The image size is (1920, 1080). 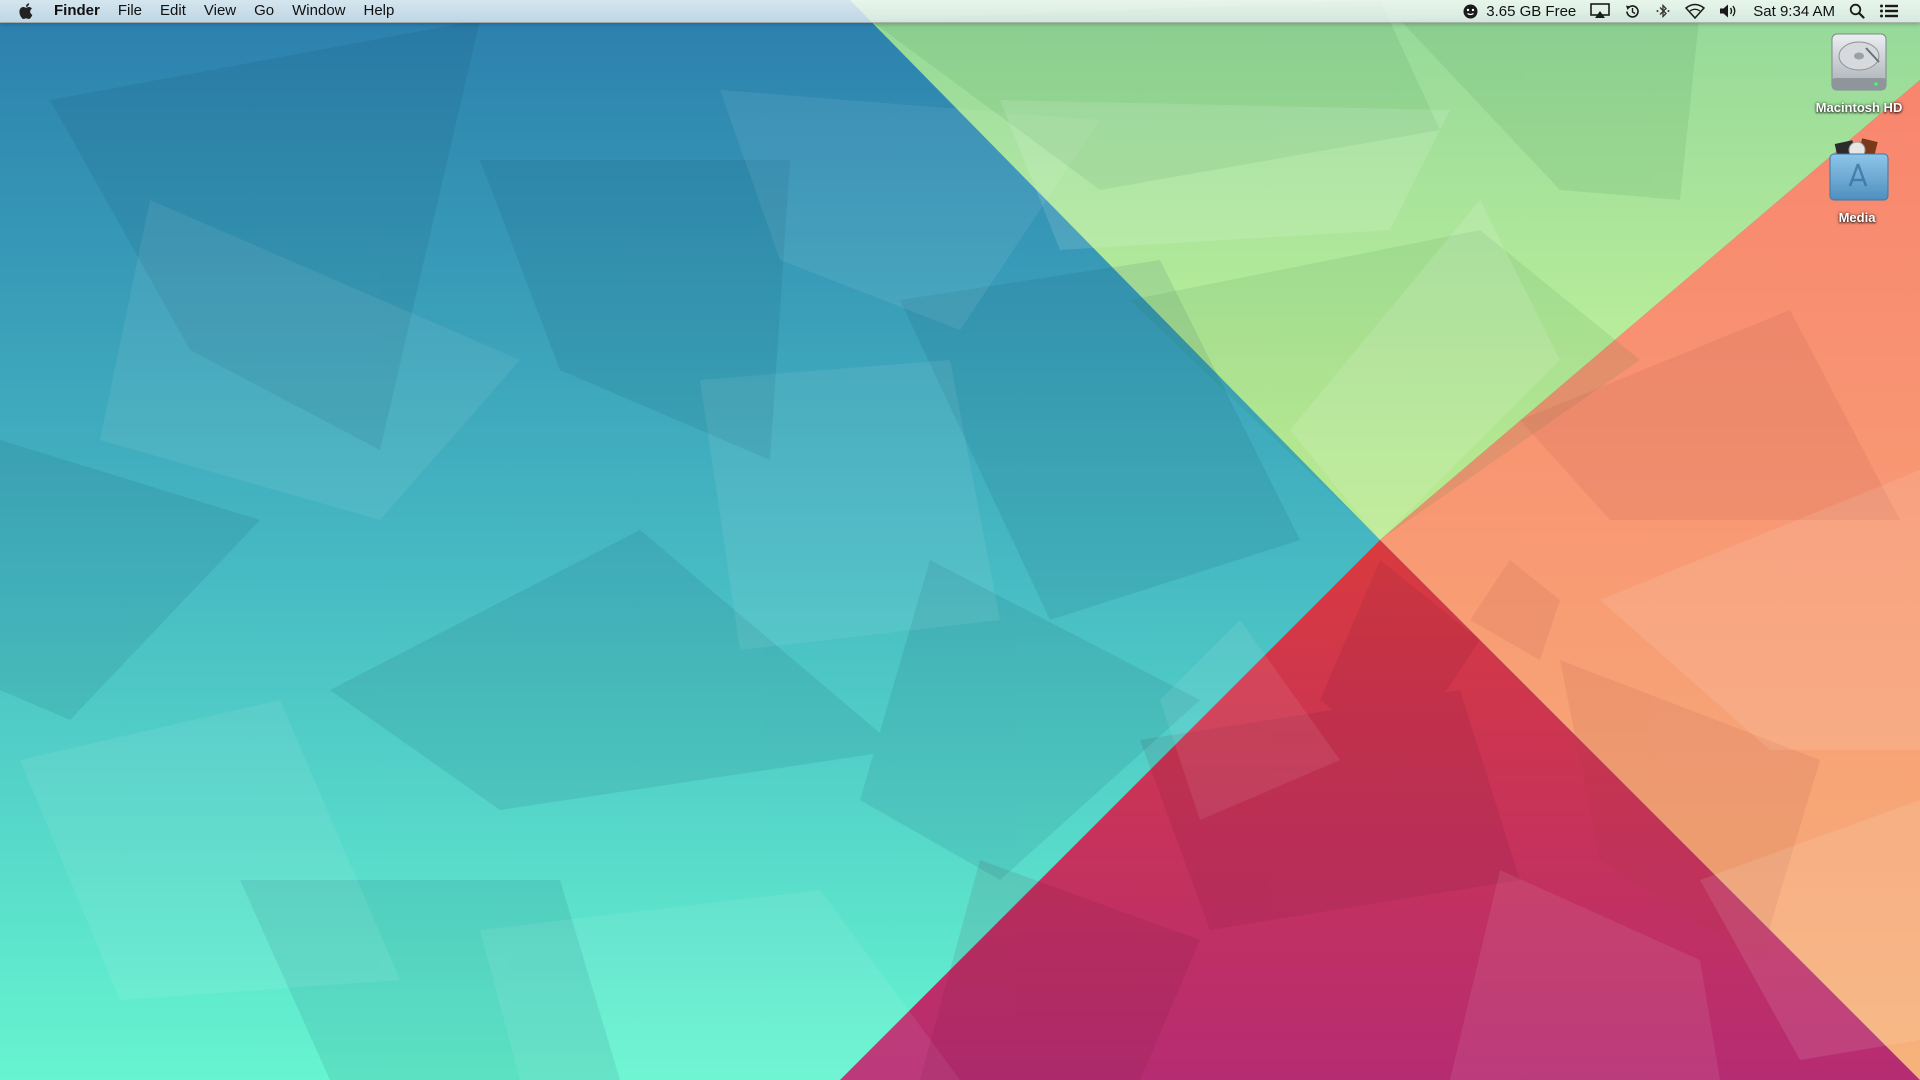 What do you see at coordinates (1600, 11) in the screenshot?
I see `airplay-icon` at bounding box center [1600, 11].